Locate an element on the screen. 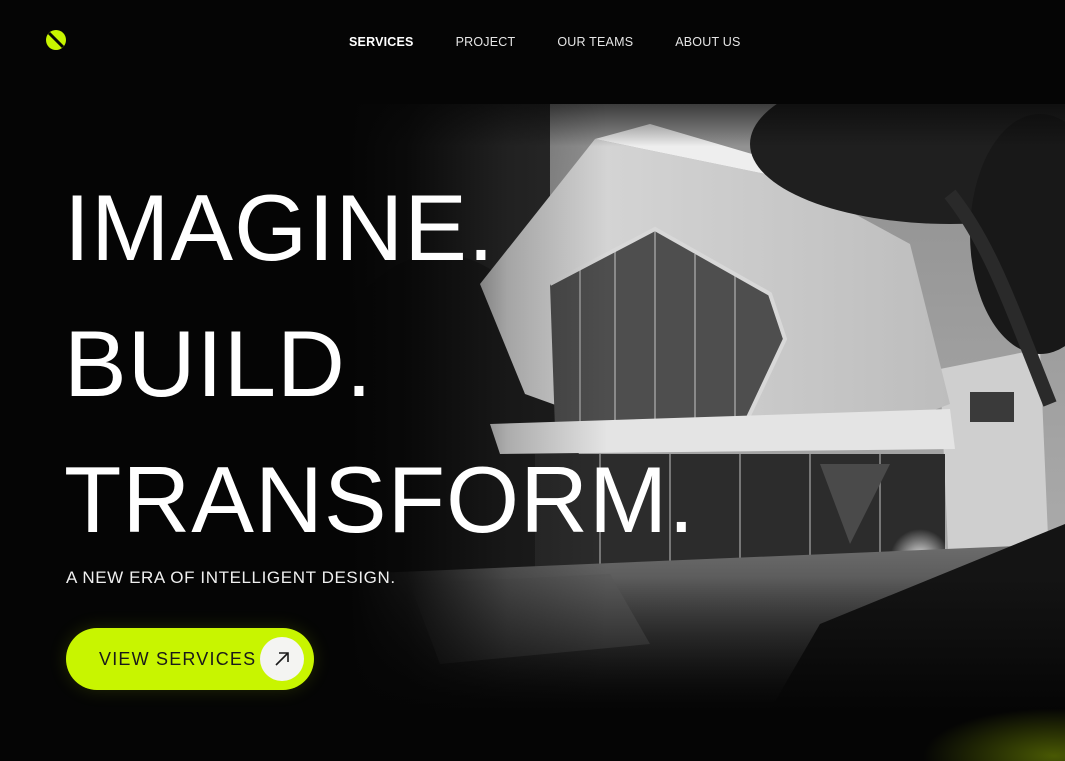  headline-line-build: BUILD. is located at coordinates (218, 363).